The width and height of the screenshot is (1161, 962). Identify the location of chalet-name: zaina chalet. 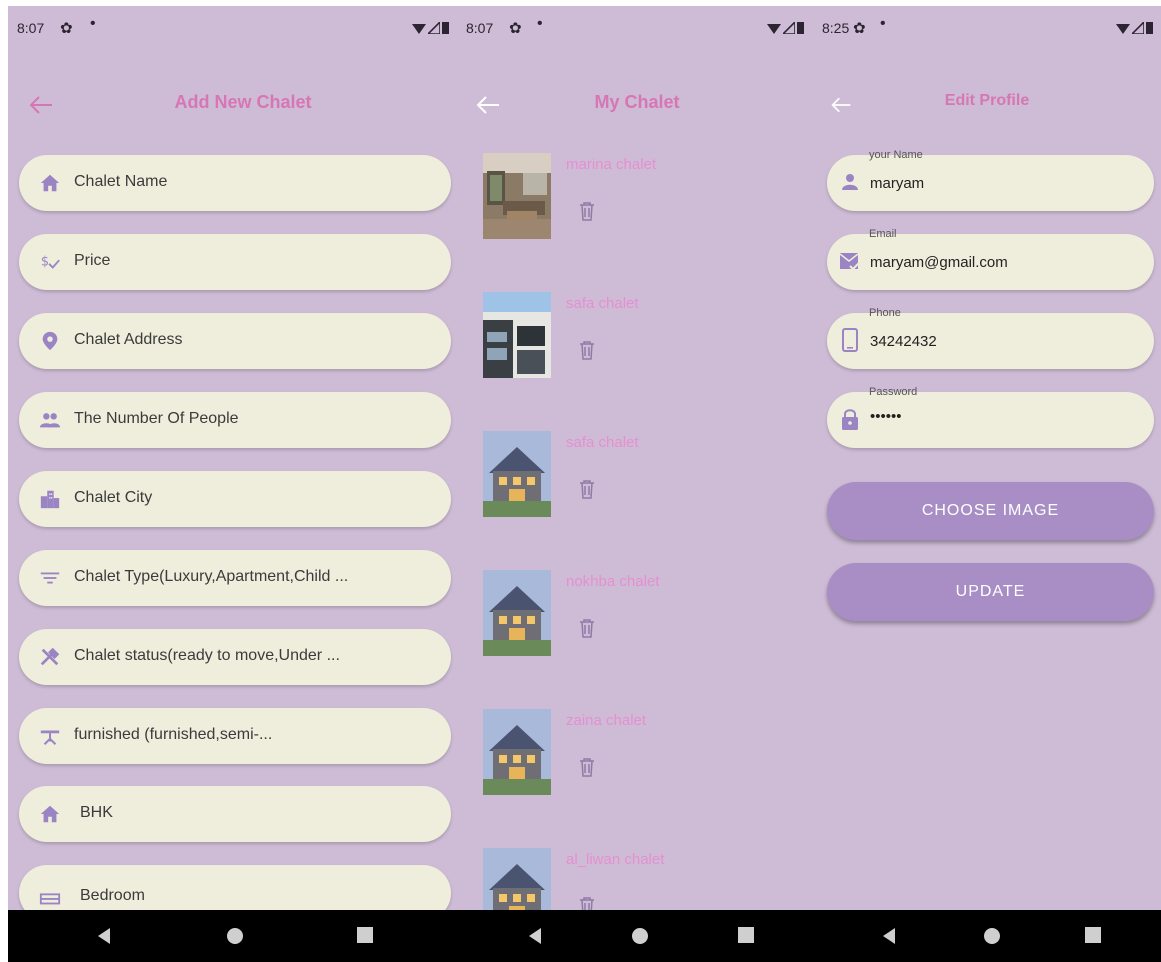
(606, 720).